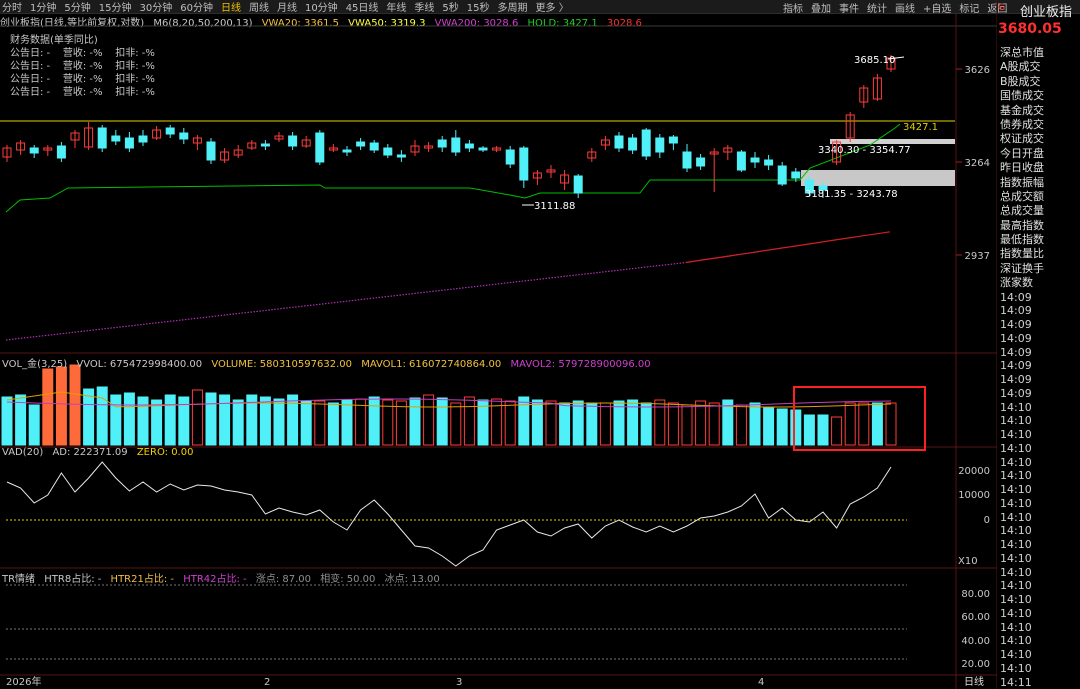  Describe the element at coordinates (35, 364) in the screenshot. I see `vol-name: VOL_金(3,25)` at that location.